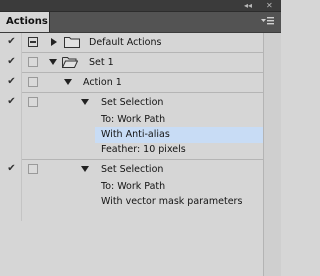  Describe the element at coordinates (267, 21) in the screenshot. I see `panel-menu-icon` at that location.